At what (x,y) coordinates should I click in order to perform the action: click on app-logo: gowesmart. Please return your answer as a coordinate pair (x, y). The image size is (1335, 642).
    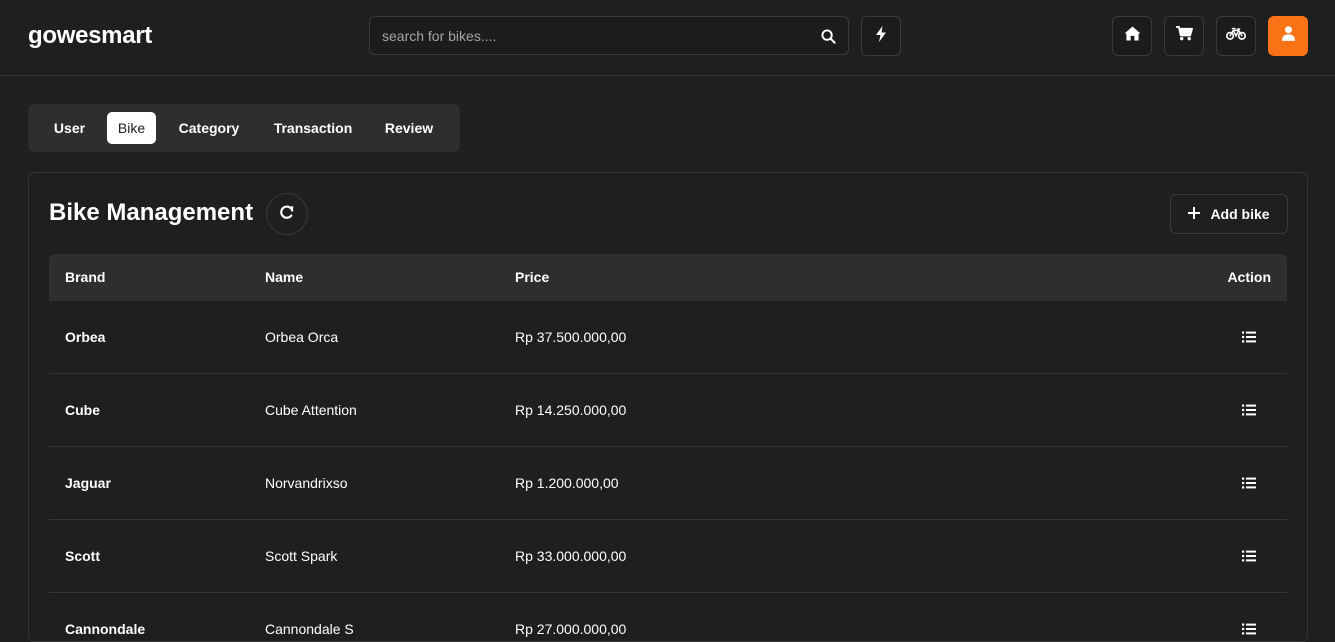
    Looking at the image, I should click on (90, 36).